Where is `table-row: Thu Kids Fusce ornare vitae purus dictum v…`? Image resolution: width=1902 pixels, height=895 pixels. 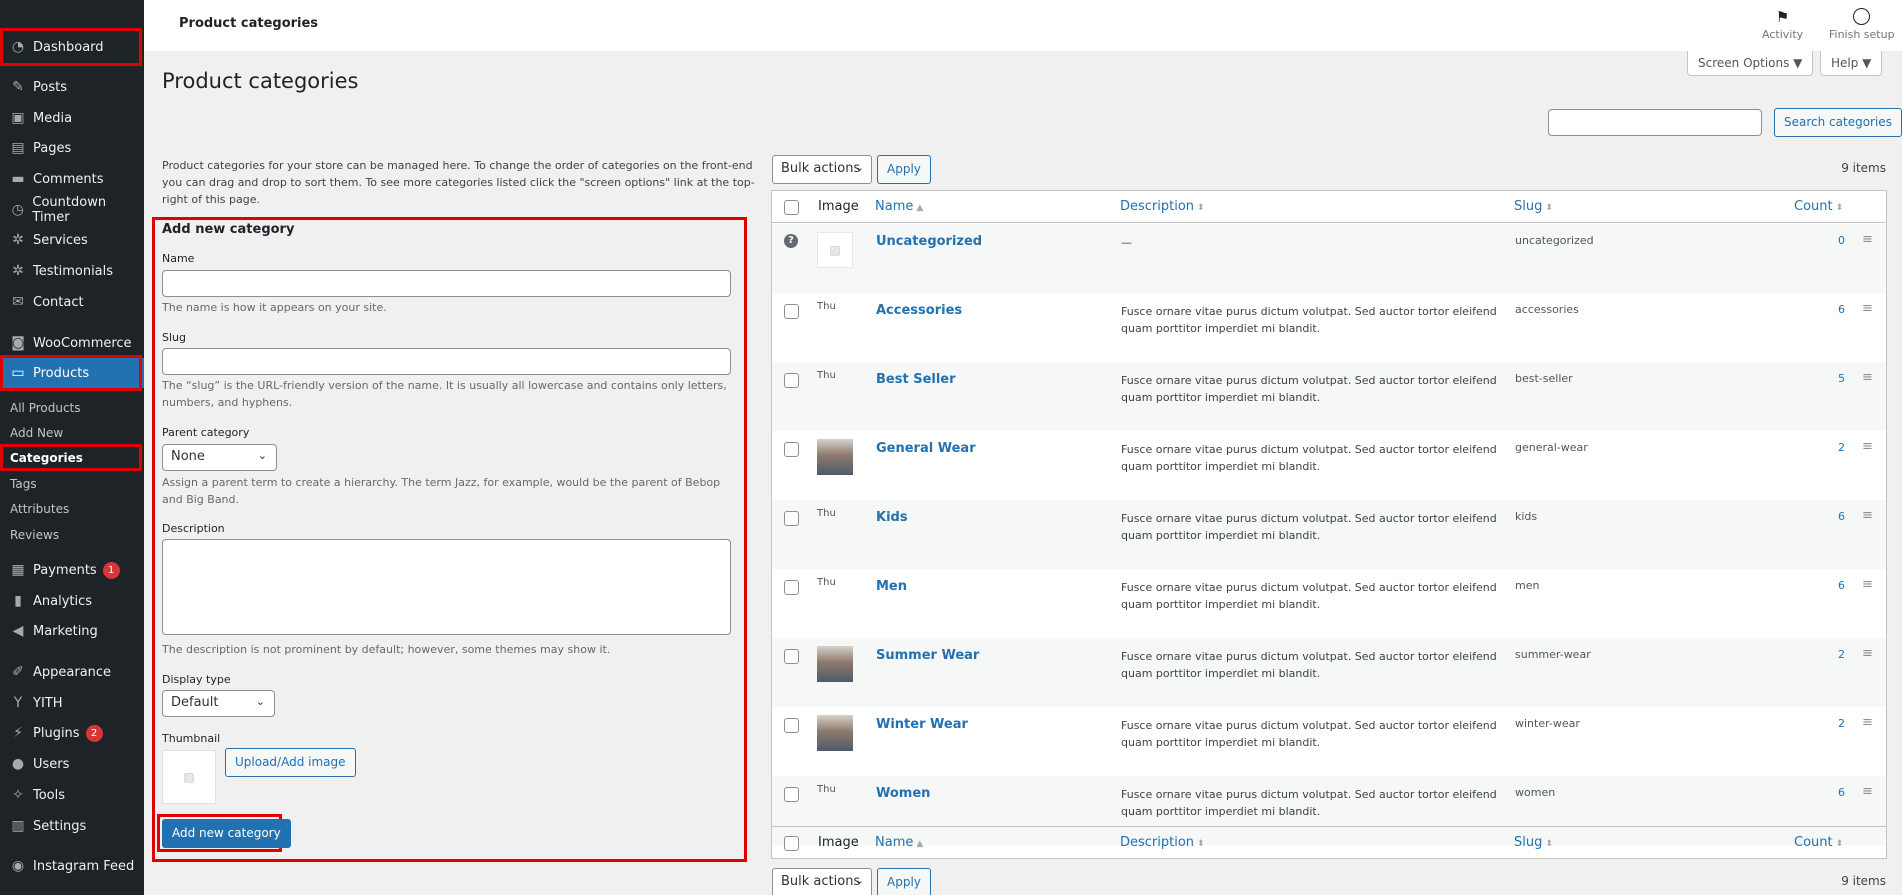
table-row: Thu Kids Fusce ornare vitae purus dictum v… is located at coordinates (1329, 534).